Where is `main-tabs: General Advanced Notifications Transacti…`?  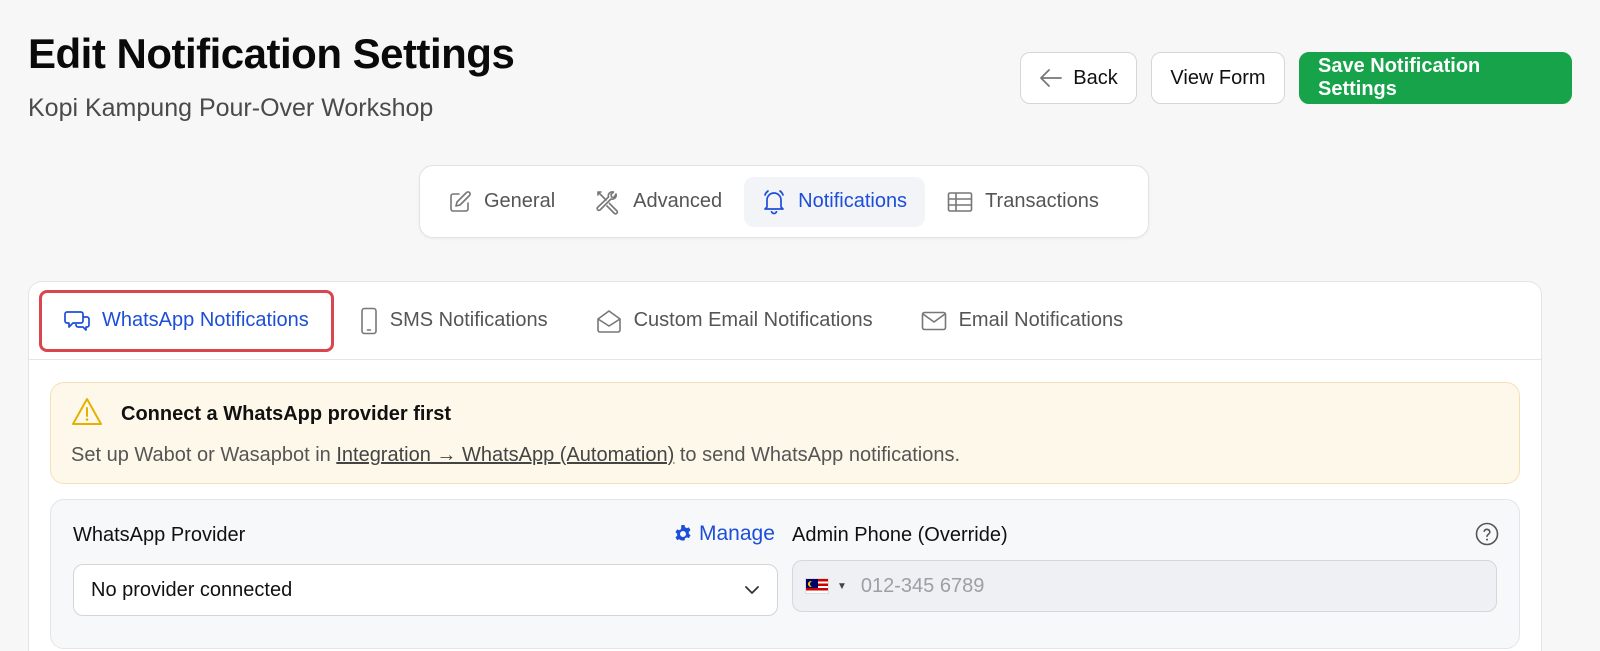 main-tabs: General Advanced Notifications Transacti… is located at coordinates (784, 201).